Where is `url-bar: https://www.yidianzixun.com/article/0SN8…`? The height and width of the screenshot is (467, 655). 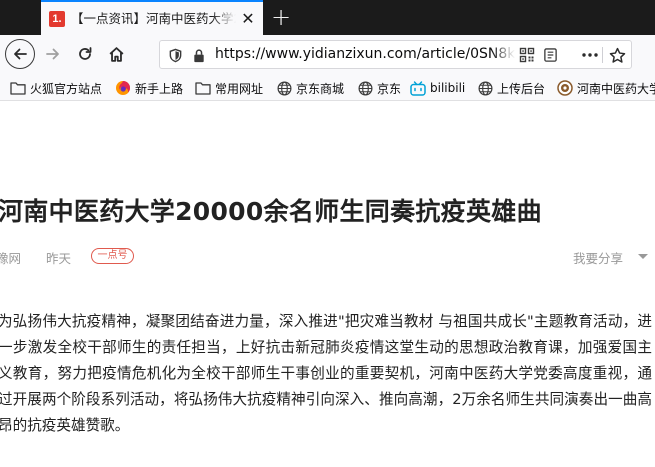
url-bar: https://www.yidianzixun.com/article/0SN8… is located at coordinates (395, 54).